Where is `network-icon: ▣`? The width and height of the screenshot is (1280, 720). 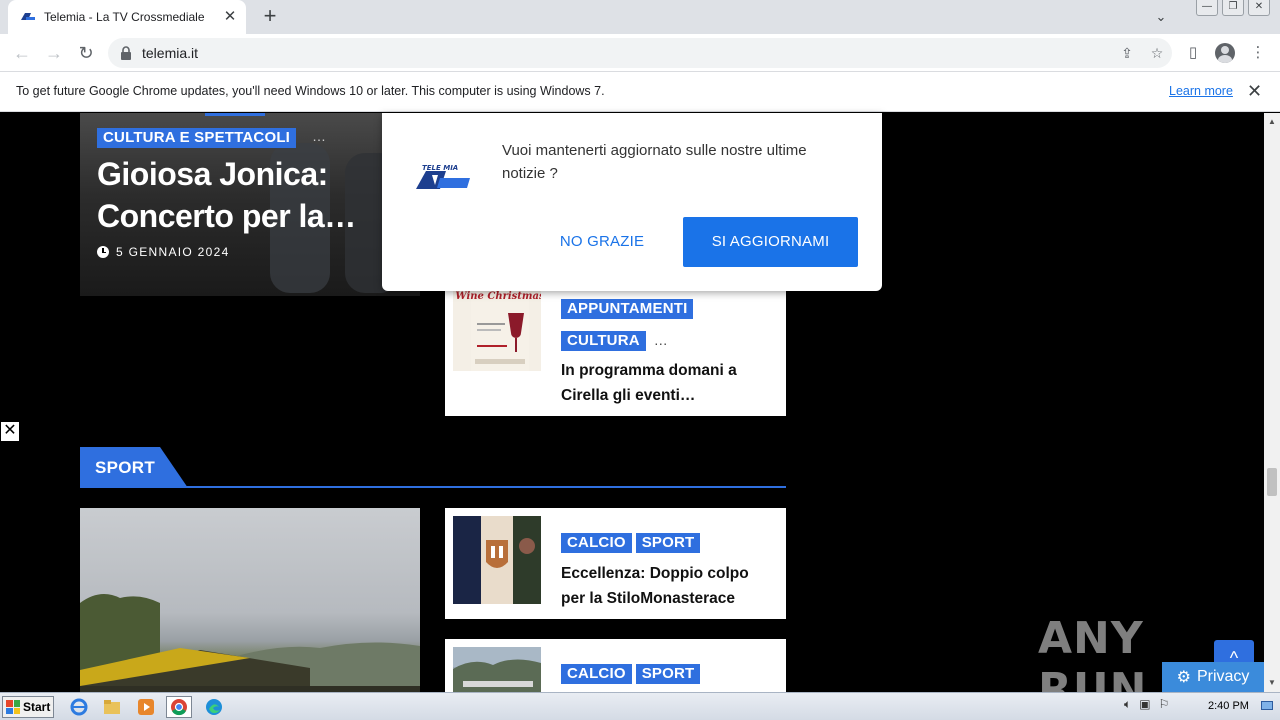 network-icon: ▣ is located at coordinates (1144, 704).